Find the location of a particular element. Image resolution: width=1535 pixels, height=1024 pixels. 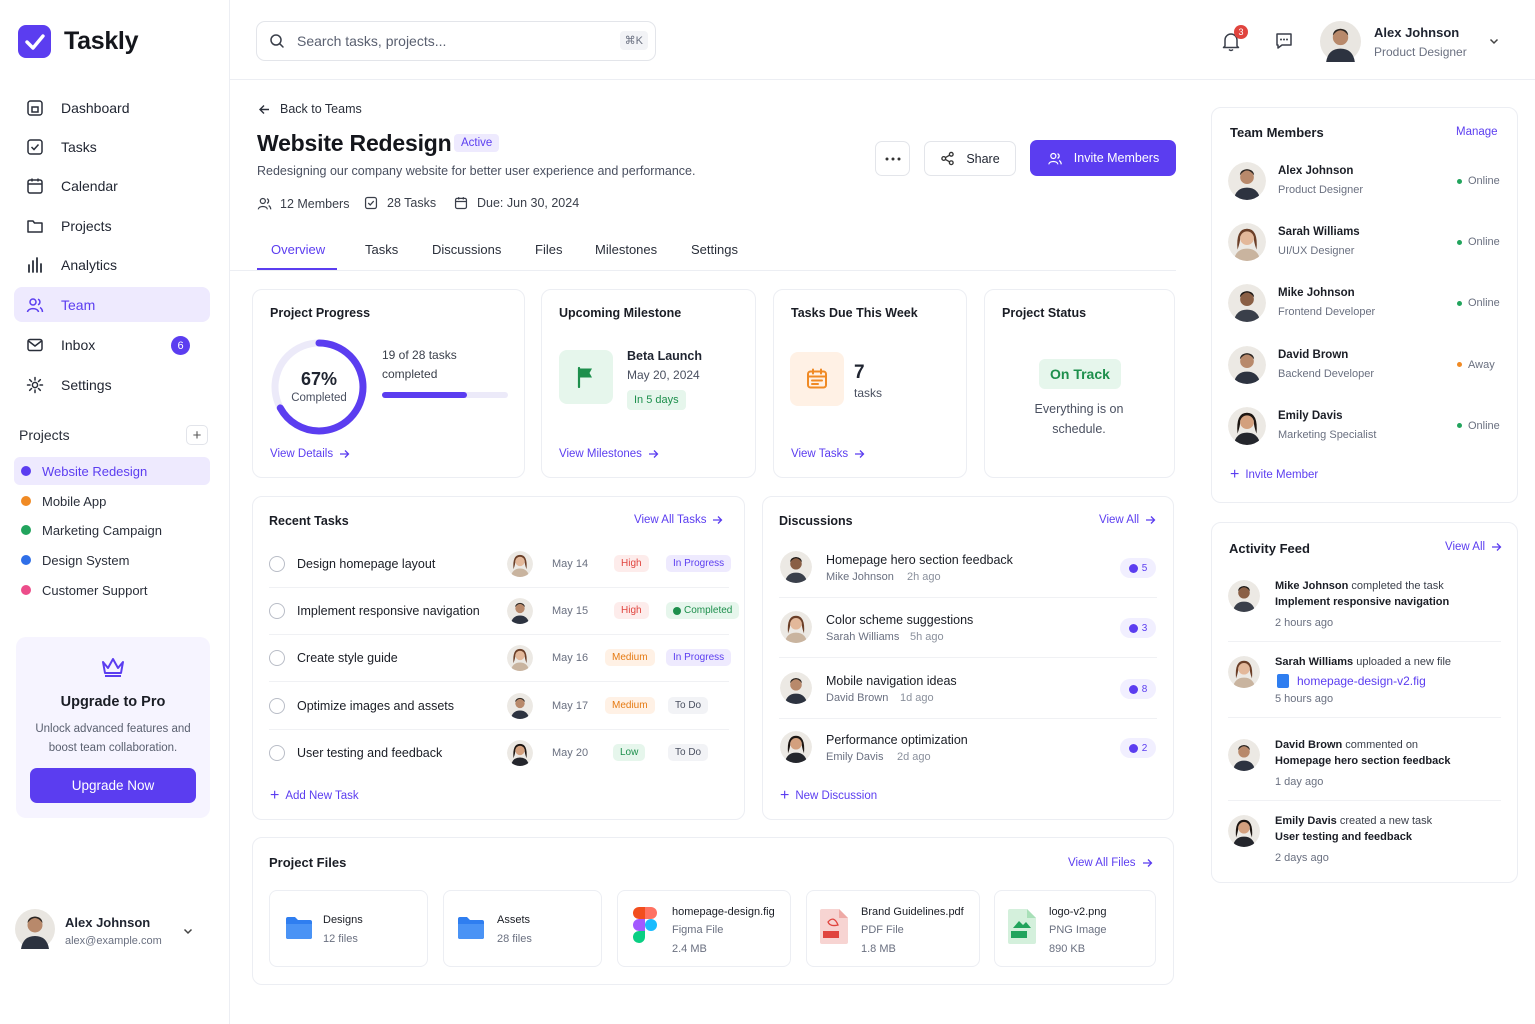

add-new-task-button: + Add New Task is located at coordinates (314, 796).